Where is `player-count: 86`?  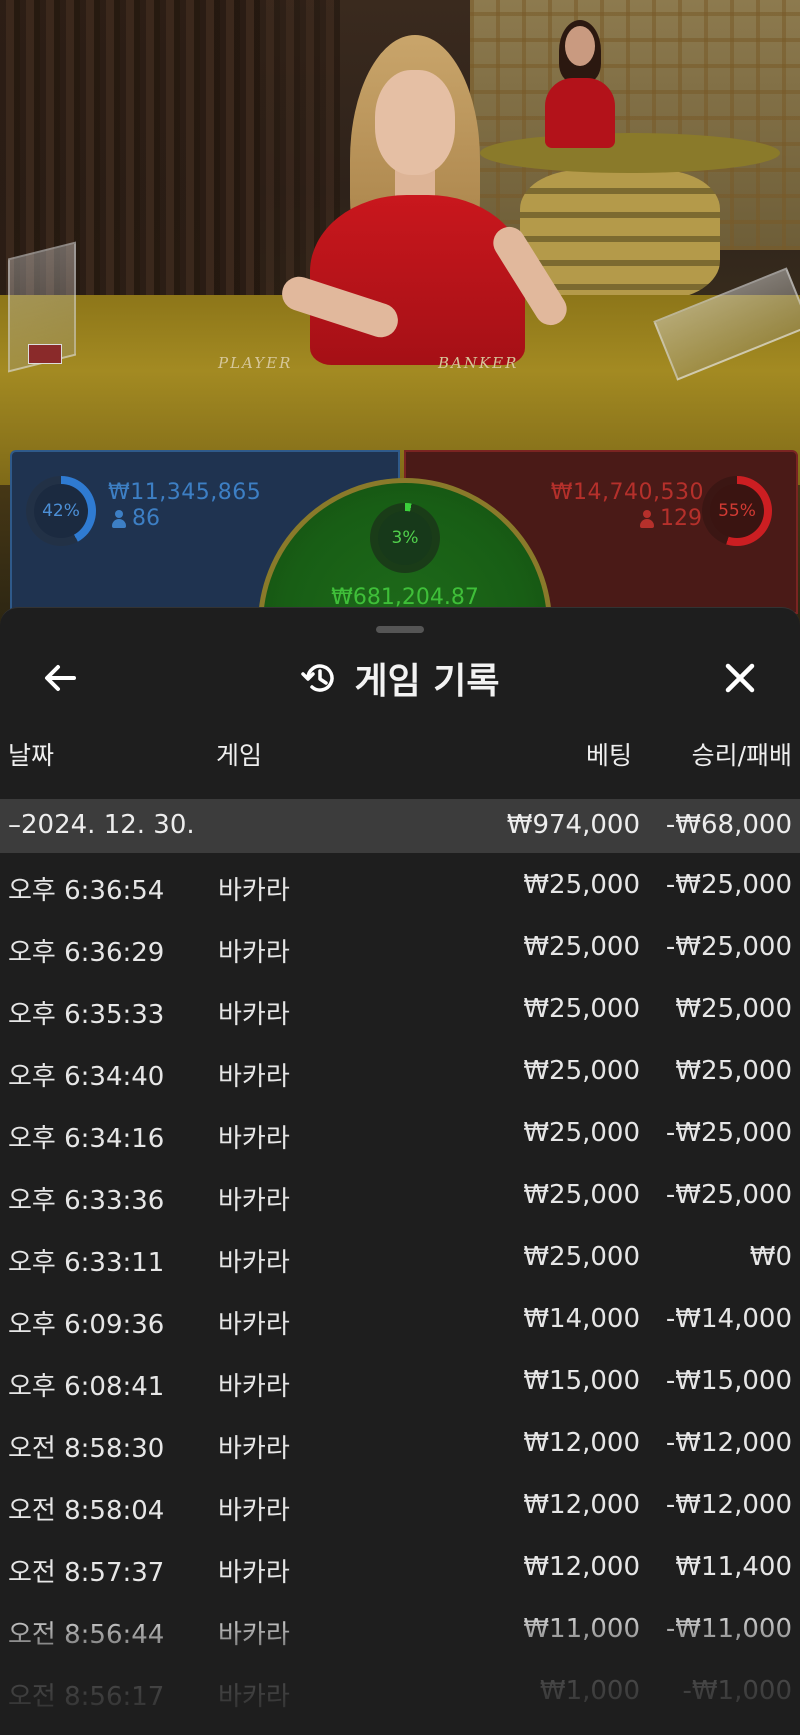
player-count: 86 is located at coordinates (136, 518).